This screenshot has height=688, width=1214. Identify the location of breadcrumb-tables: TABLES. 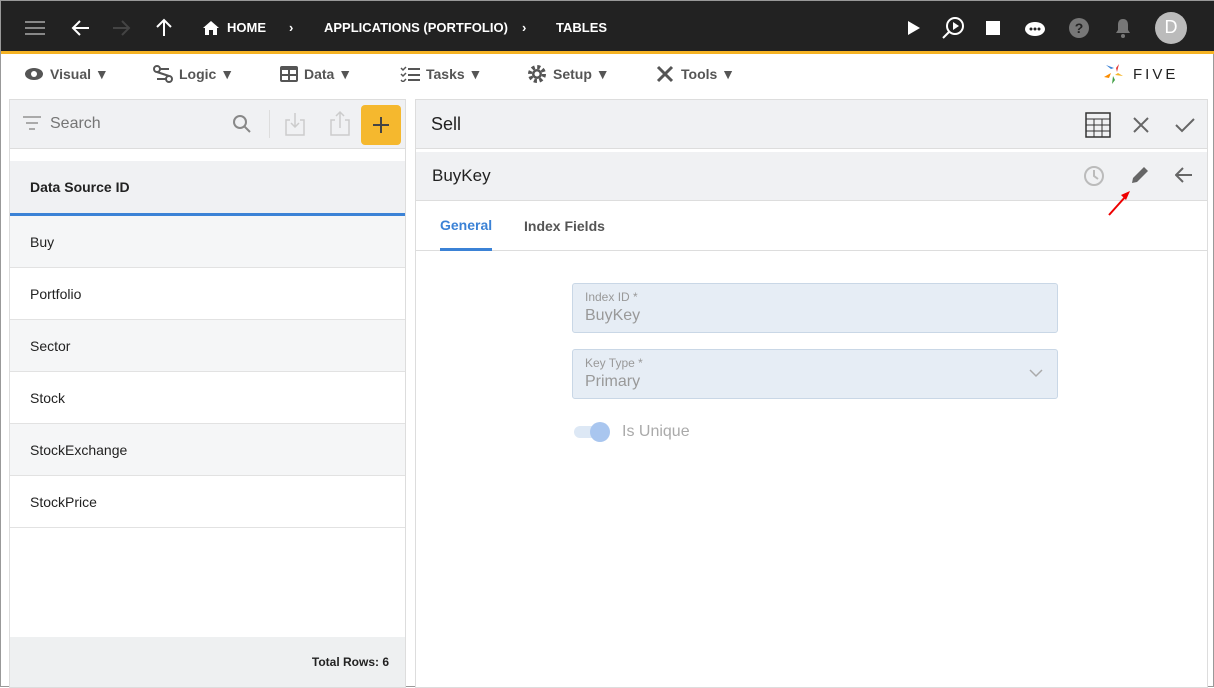
(581, 27).